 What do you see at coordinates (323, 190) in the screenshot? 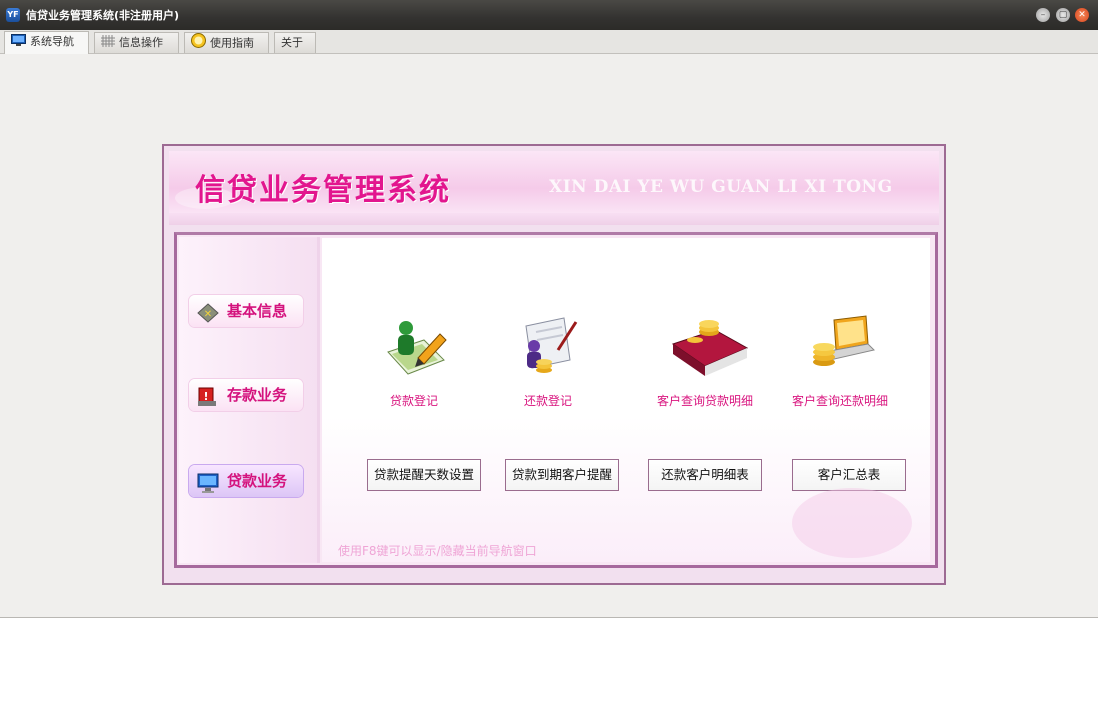
I see `system-title: 信贷业务管理系统` at bounding box center [323, 190].